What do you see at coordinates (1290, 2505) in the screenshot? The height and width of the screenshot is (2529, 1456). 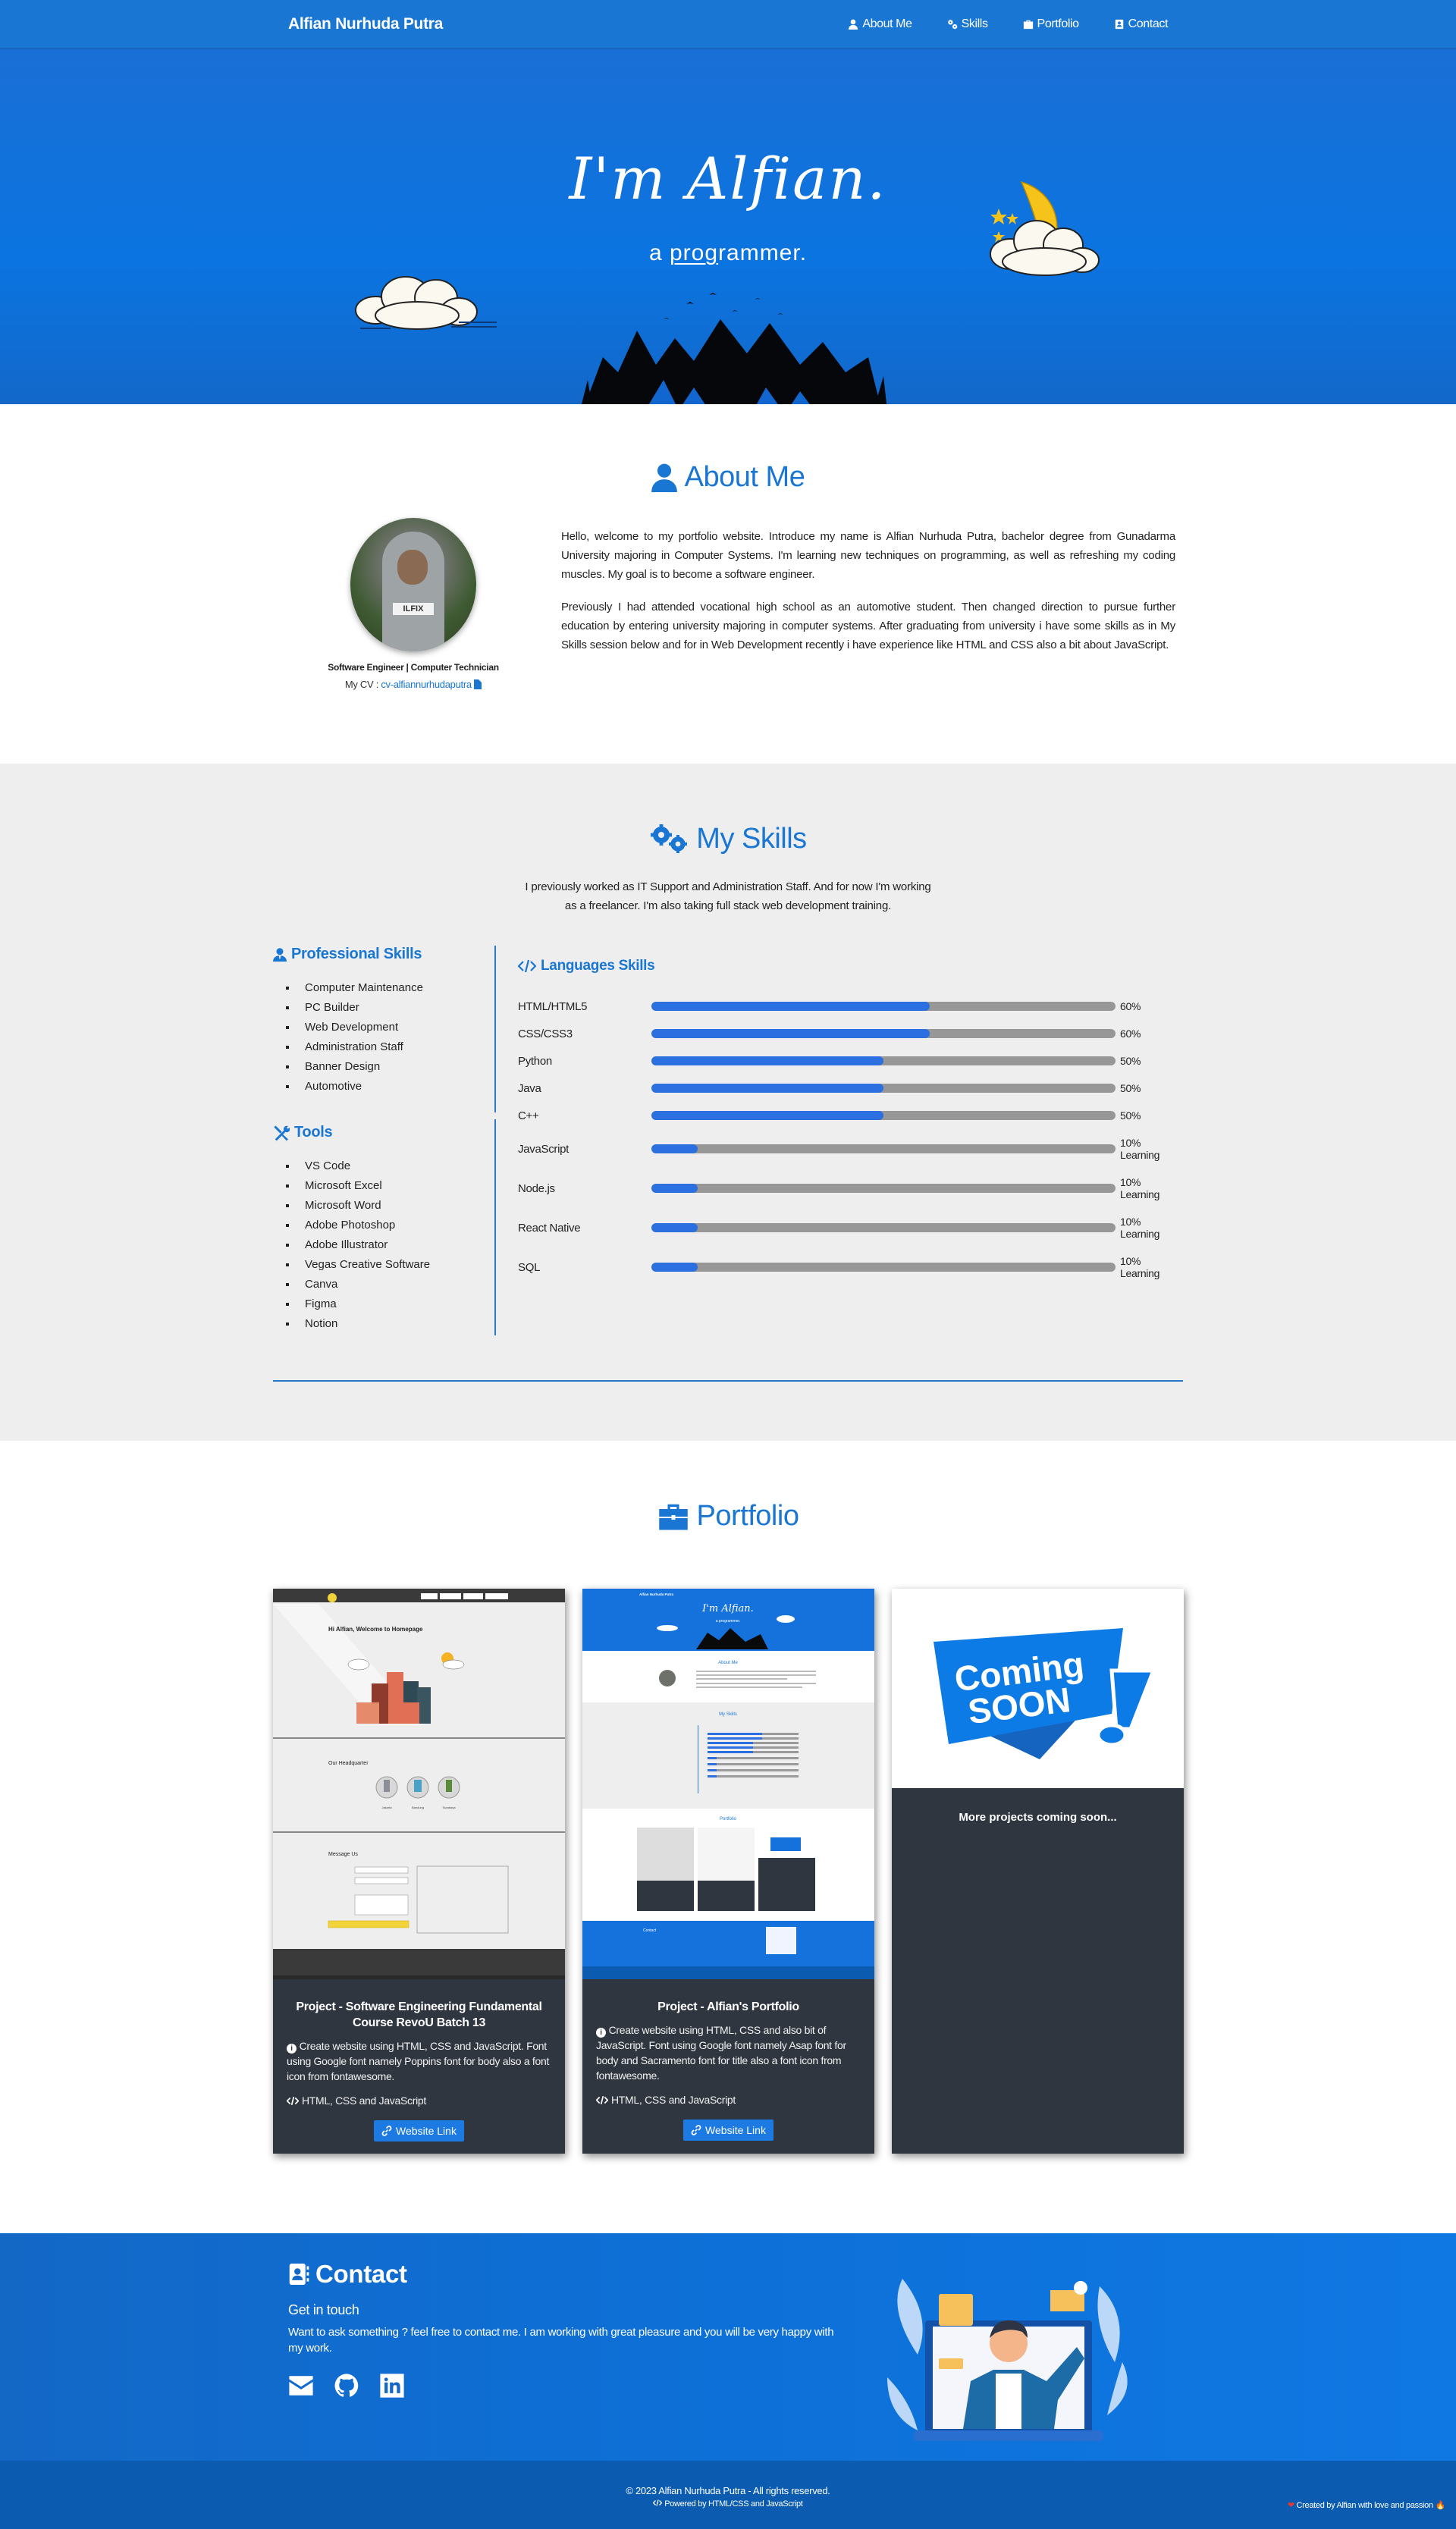 I see `heart-icon: ❤` at bounding box center [1290, 2505].